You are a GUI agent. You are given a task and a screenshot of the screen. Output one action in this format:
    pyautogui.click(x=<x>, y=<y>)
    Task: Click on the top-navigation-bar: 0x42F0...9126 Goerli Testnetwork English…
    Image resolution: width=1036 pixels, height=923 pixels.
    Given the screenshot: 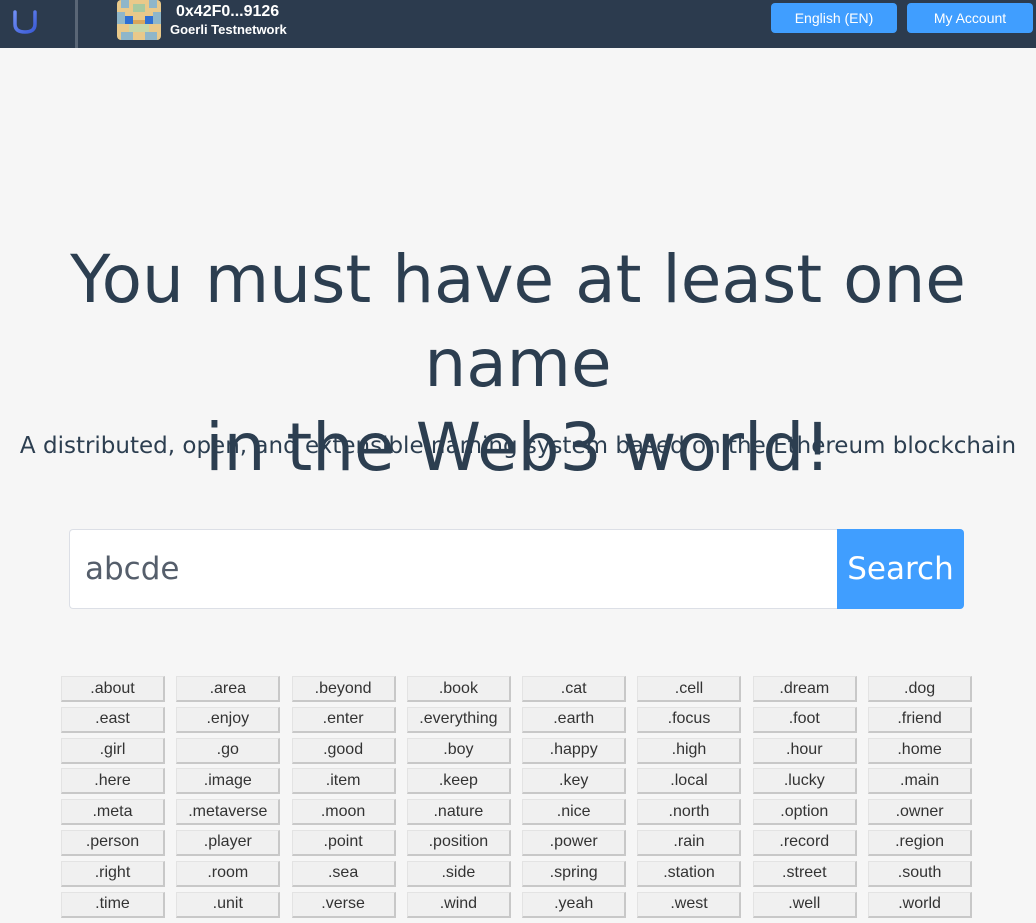 What is the action you would take?
    pyautogui.click(x=518, y=24)
    